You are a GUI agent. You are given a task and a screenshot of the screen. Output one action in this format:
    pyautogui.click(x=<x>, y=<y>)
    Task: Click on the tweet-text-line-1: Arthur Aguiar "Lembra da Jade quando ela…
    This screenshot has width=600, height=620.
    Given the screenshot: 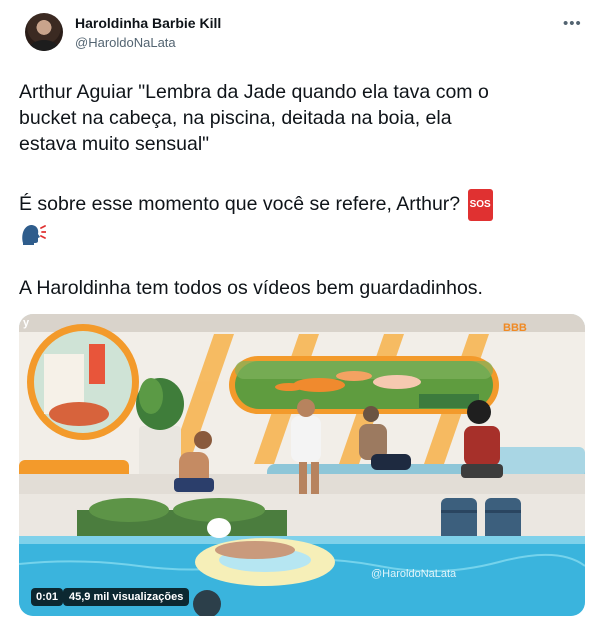 What is the action you would take?
    pyautogui.click(x=254, y=92)
    